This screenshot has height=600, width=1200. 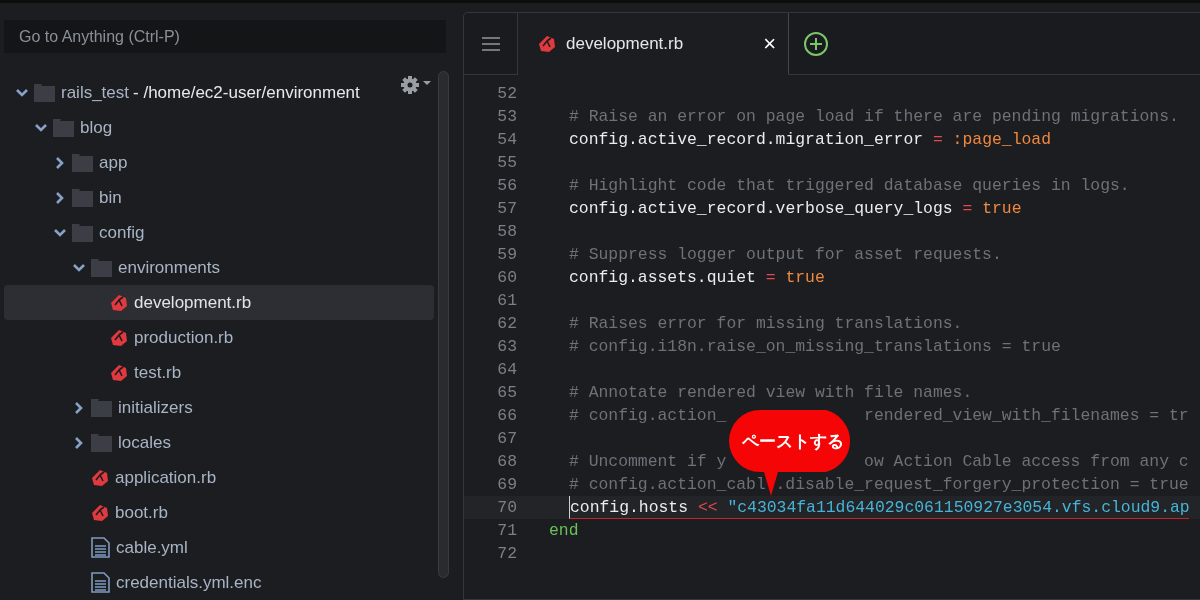 I want to click on item-label: app, so click(x=113, y=162).